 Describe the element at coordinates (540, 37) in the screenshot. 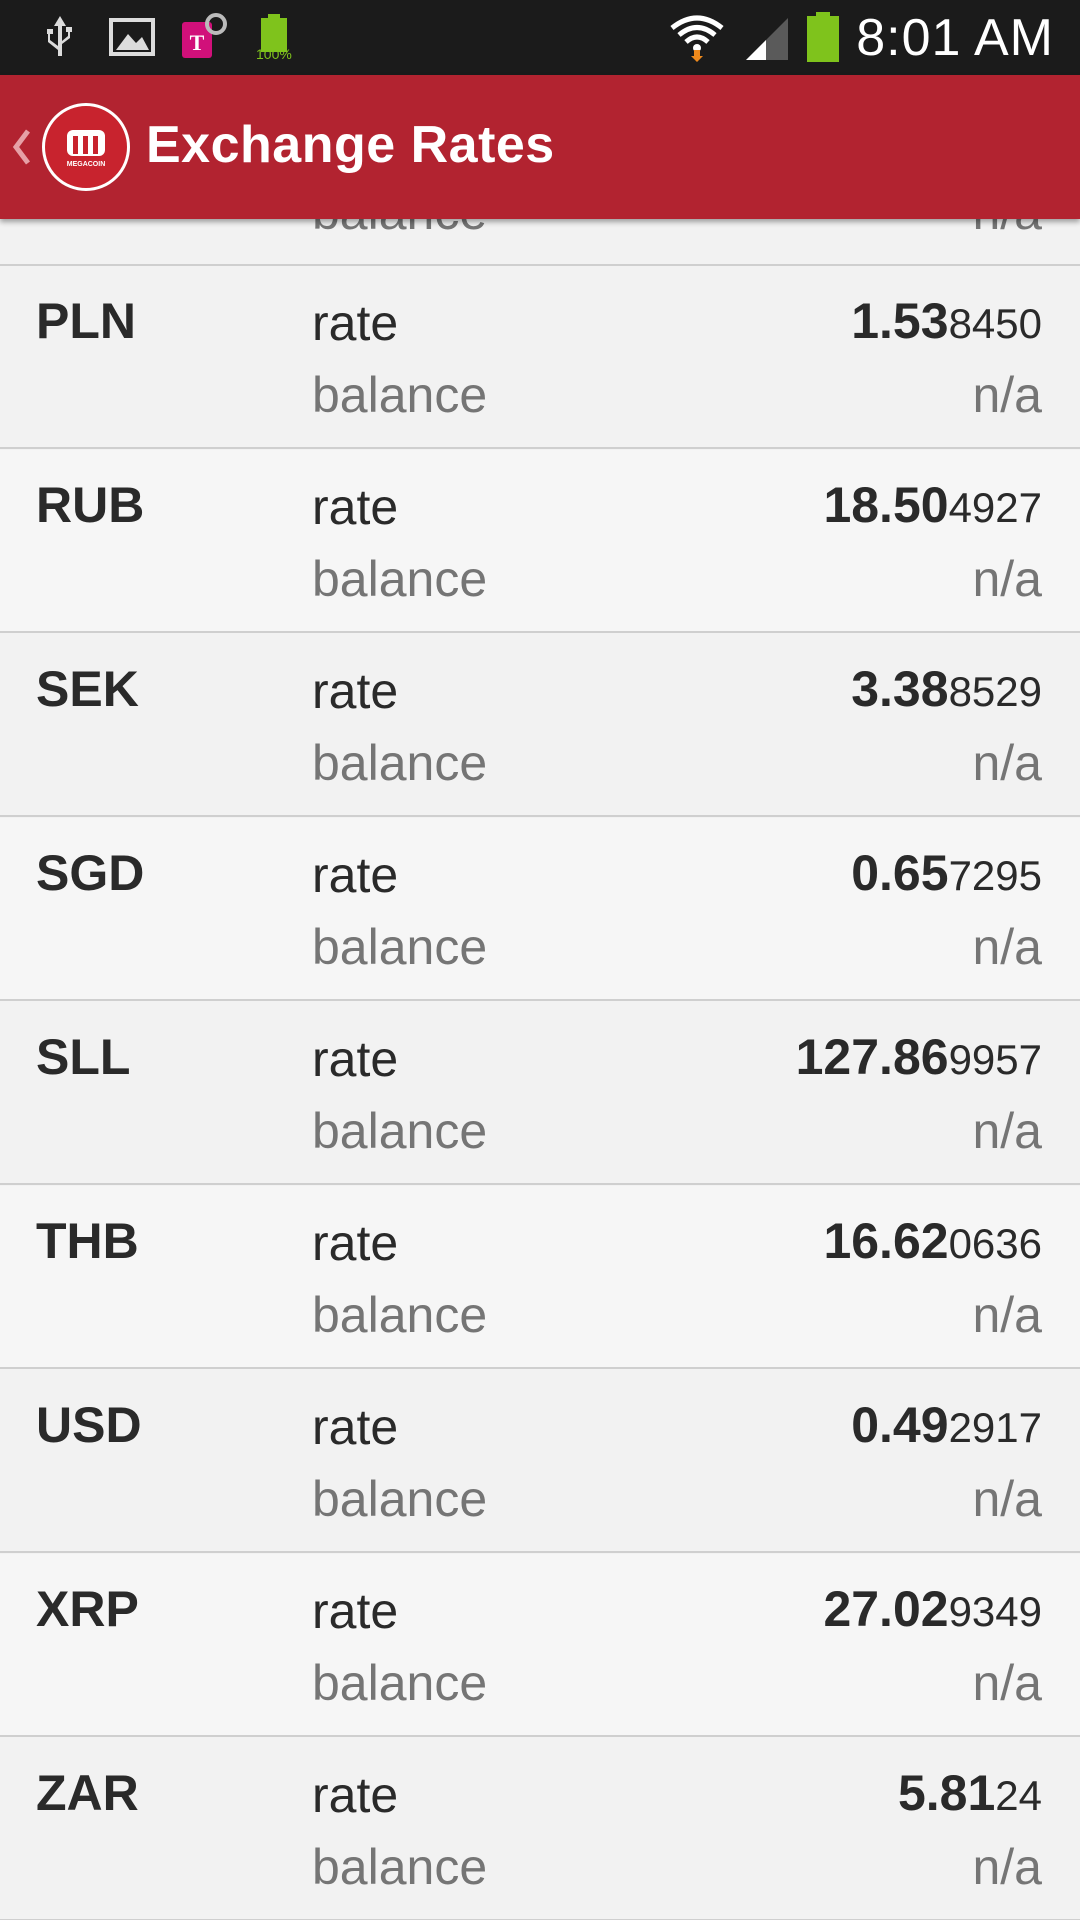

I see `status-bar: T 100% 8:01 AM` at that location.